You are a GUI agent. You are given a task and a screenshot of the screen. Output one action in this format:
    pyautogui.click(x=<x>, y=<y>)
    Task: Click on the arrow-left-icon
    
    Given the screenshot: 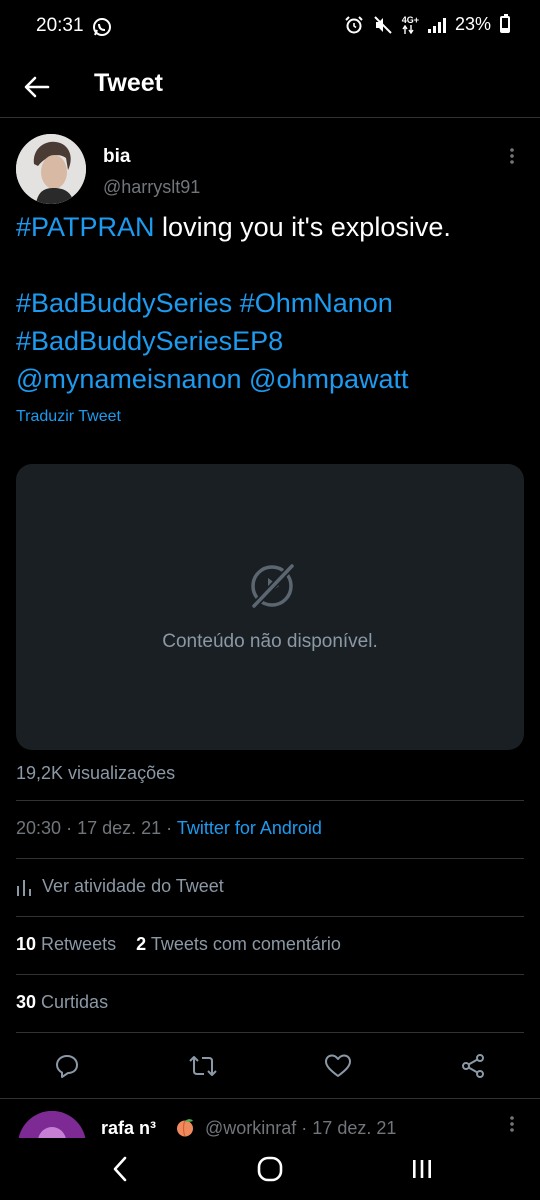 What is the action you would take?
    pyautogui.click(x=37, y=87)
    